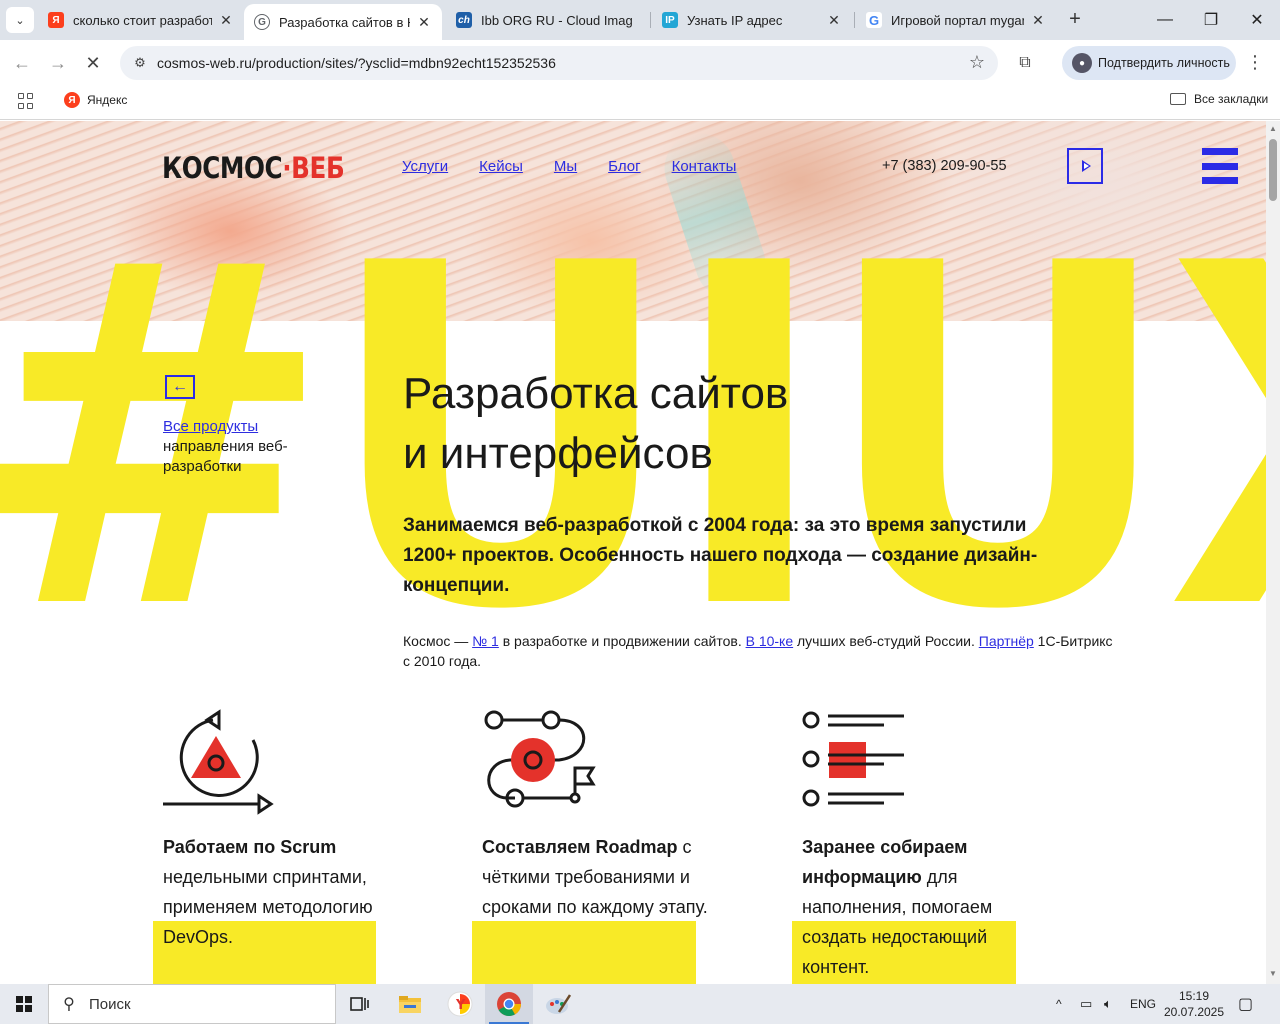 The image size is (1280, 1024). What do you see at coordinates (218, 762) in the screenshot?
I see `scrum-cycle-icon` at bounding box center [218, 762].